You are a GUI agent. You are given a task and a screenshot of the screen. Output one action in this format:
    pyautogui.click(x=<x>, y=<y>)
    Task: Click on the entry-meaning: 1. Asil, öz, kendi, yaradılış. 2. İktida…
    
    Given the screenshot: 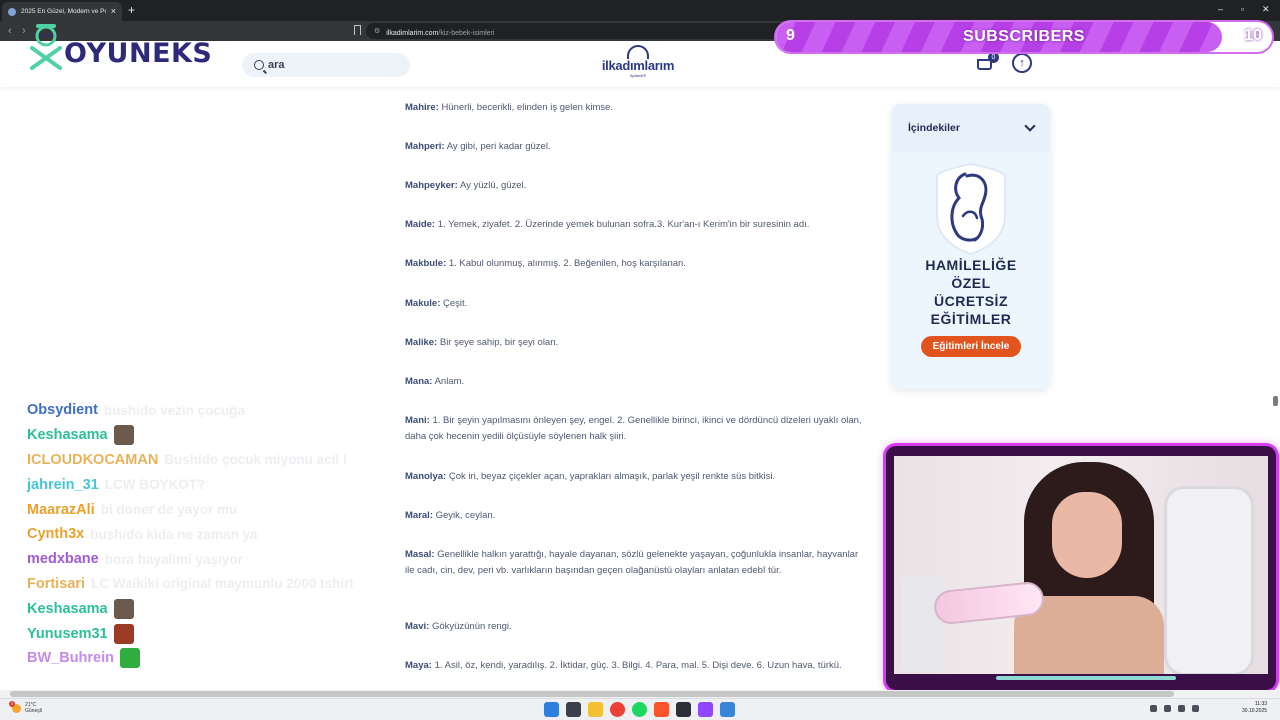 What is the action you would take?
    pyautogui.click(x=638, y=665)
    